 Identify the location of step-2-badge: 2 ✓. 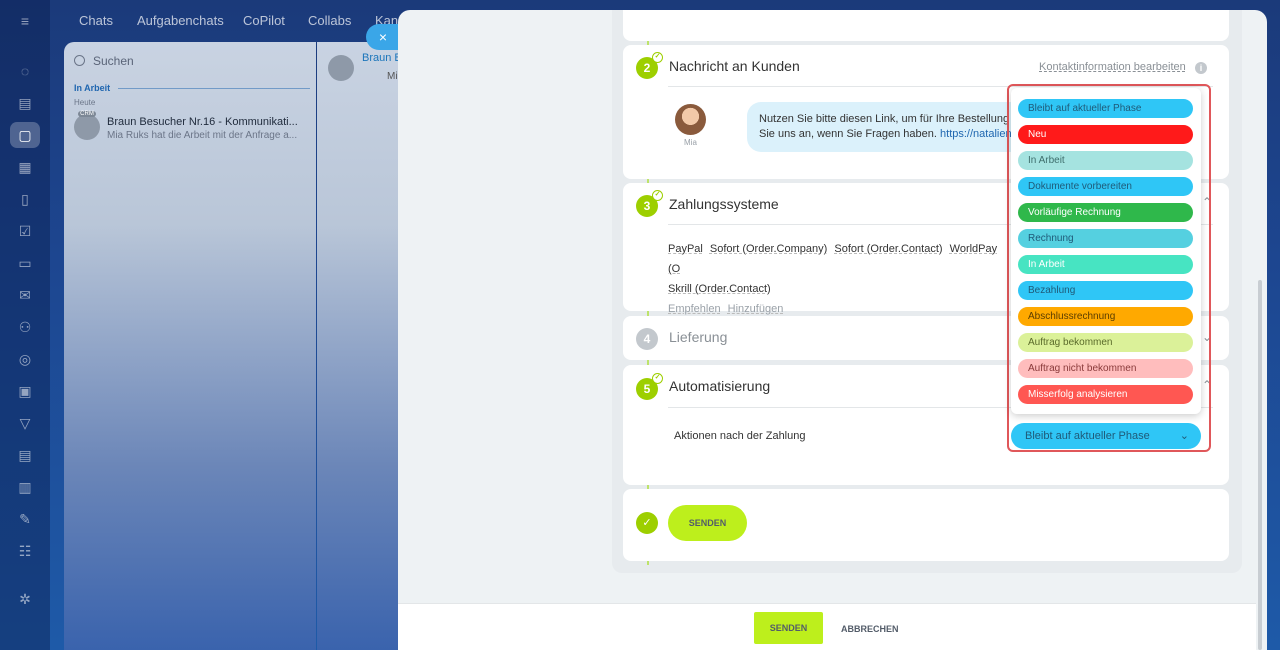
(649, 65).